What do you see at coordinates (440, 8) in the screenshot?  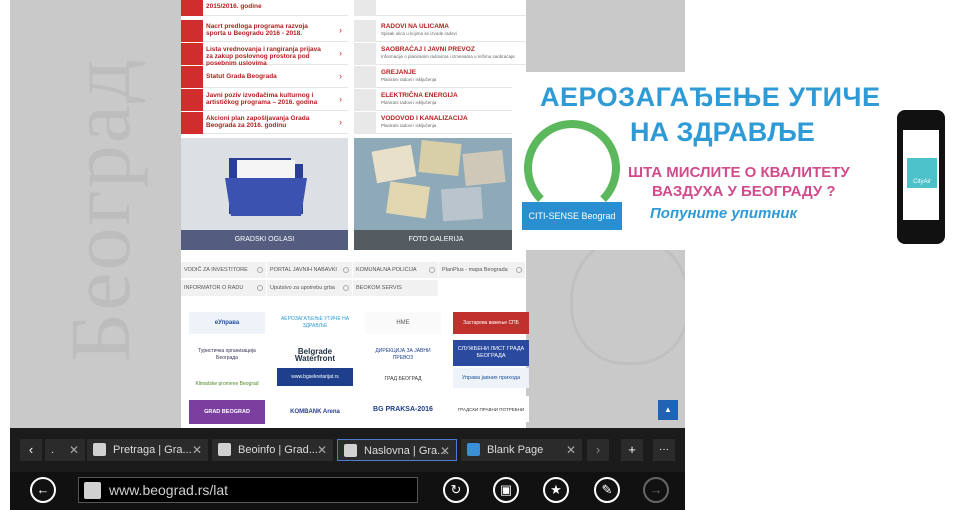 I see `info-row` at bounding box center [440, 8].